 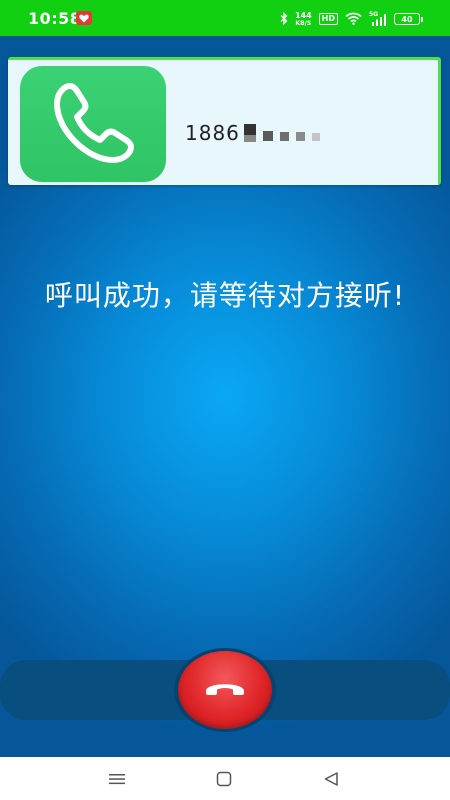 I want to click on menu-icon, so click(x=117, y=779).